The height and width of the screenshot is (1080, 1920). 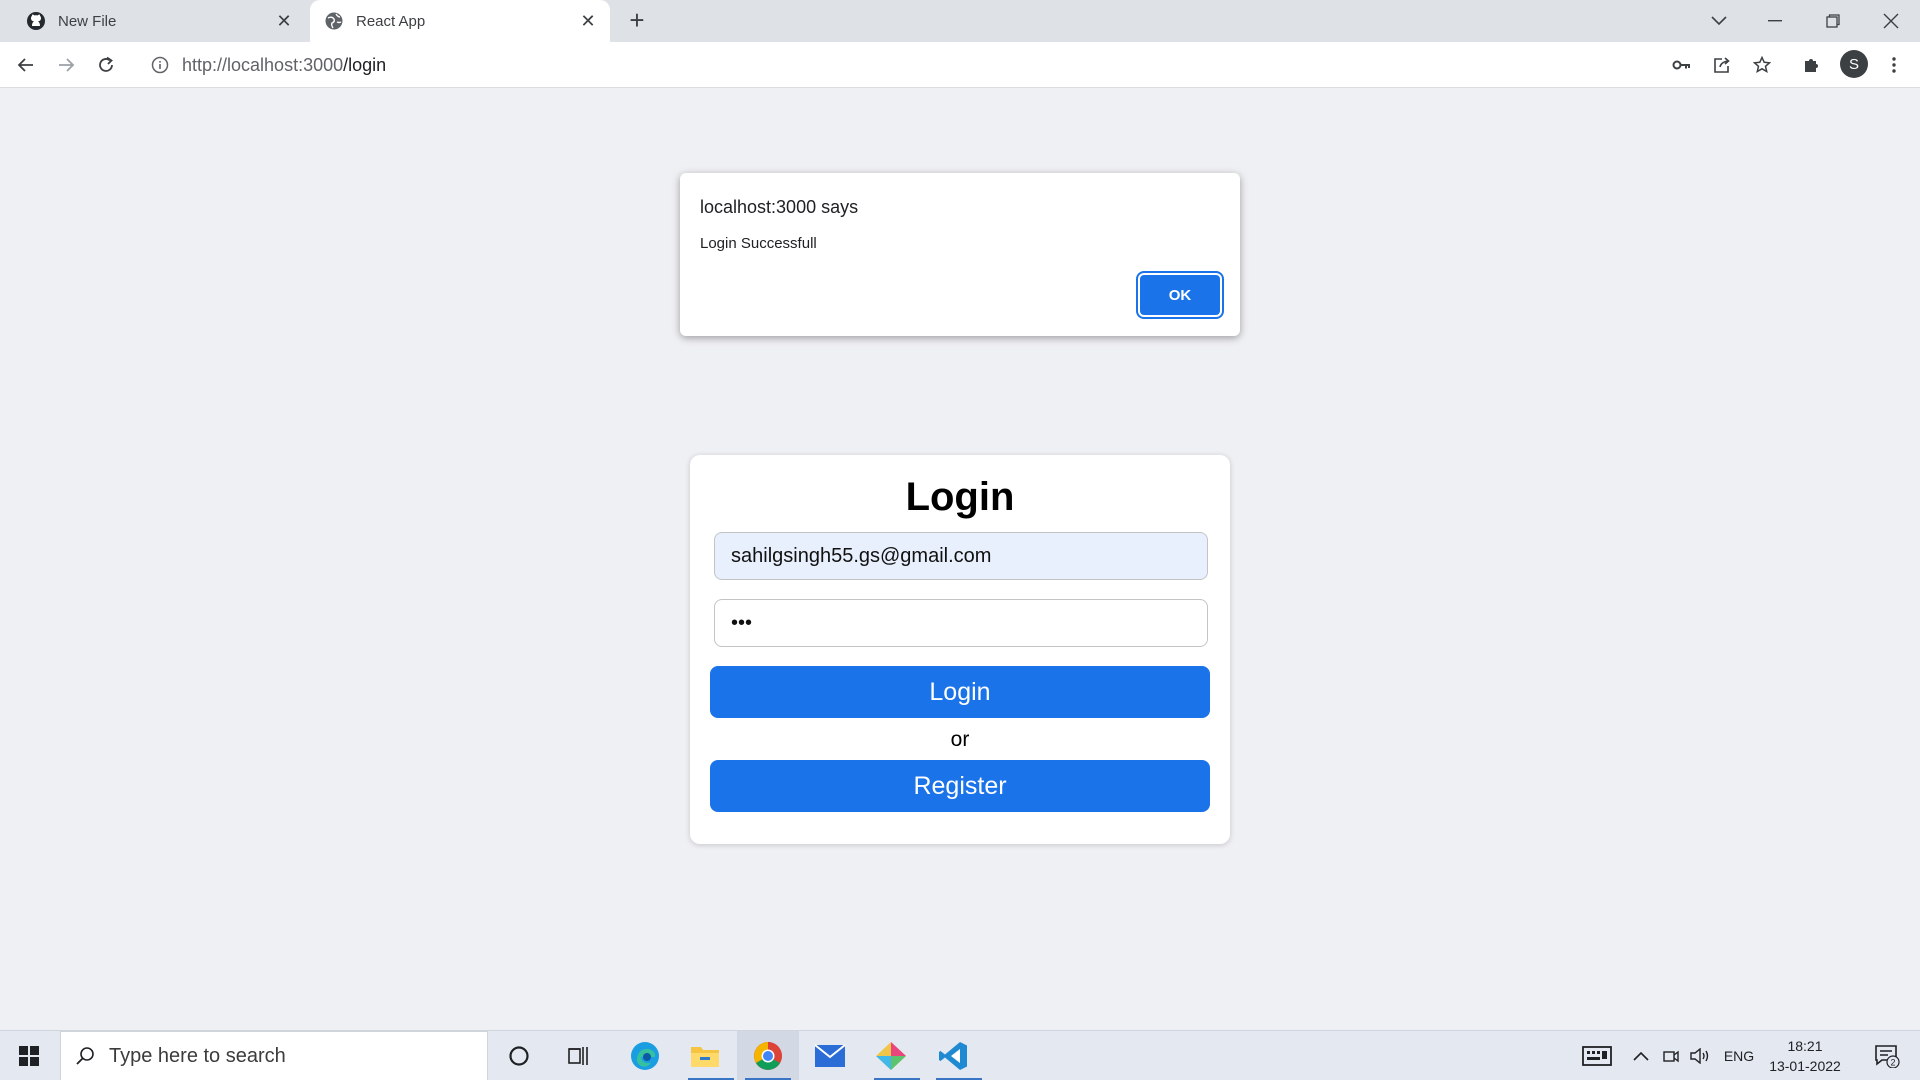 I want to click on close-icon, so click(x=1891, y=21).